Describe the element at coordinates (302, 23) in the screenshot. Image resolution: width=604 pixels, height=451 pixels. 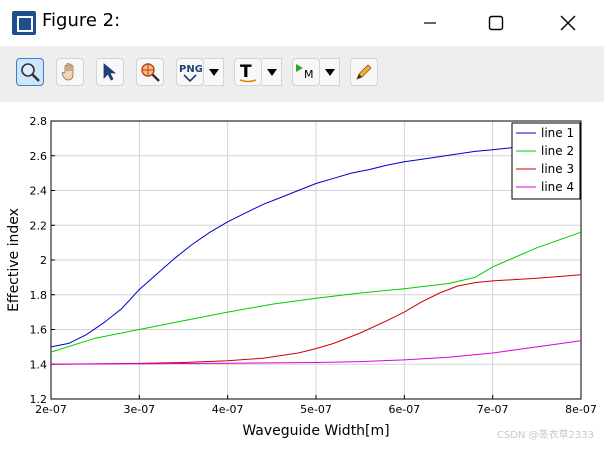
I see `title-bar: Figure 2:` at that location.